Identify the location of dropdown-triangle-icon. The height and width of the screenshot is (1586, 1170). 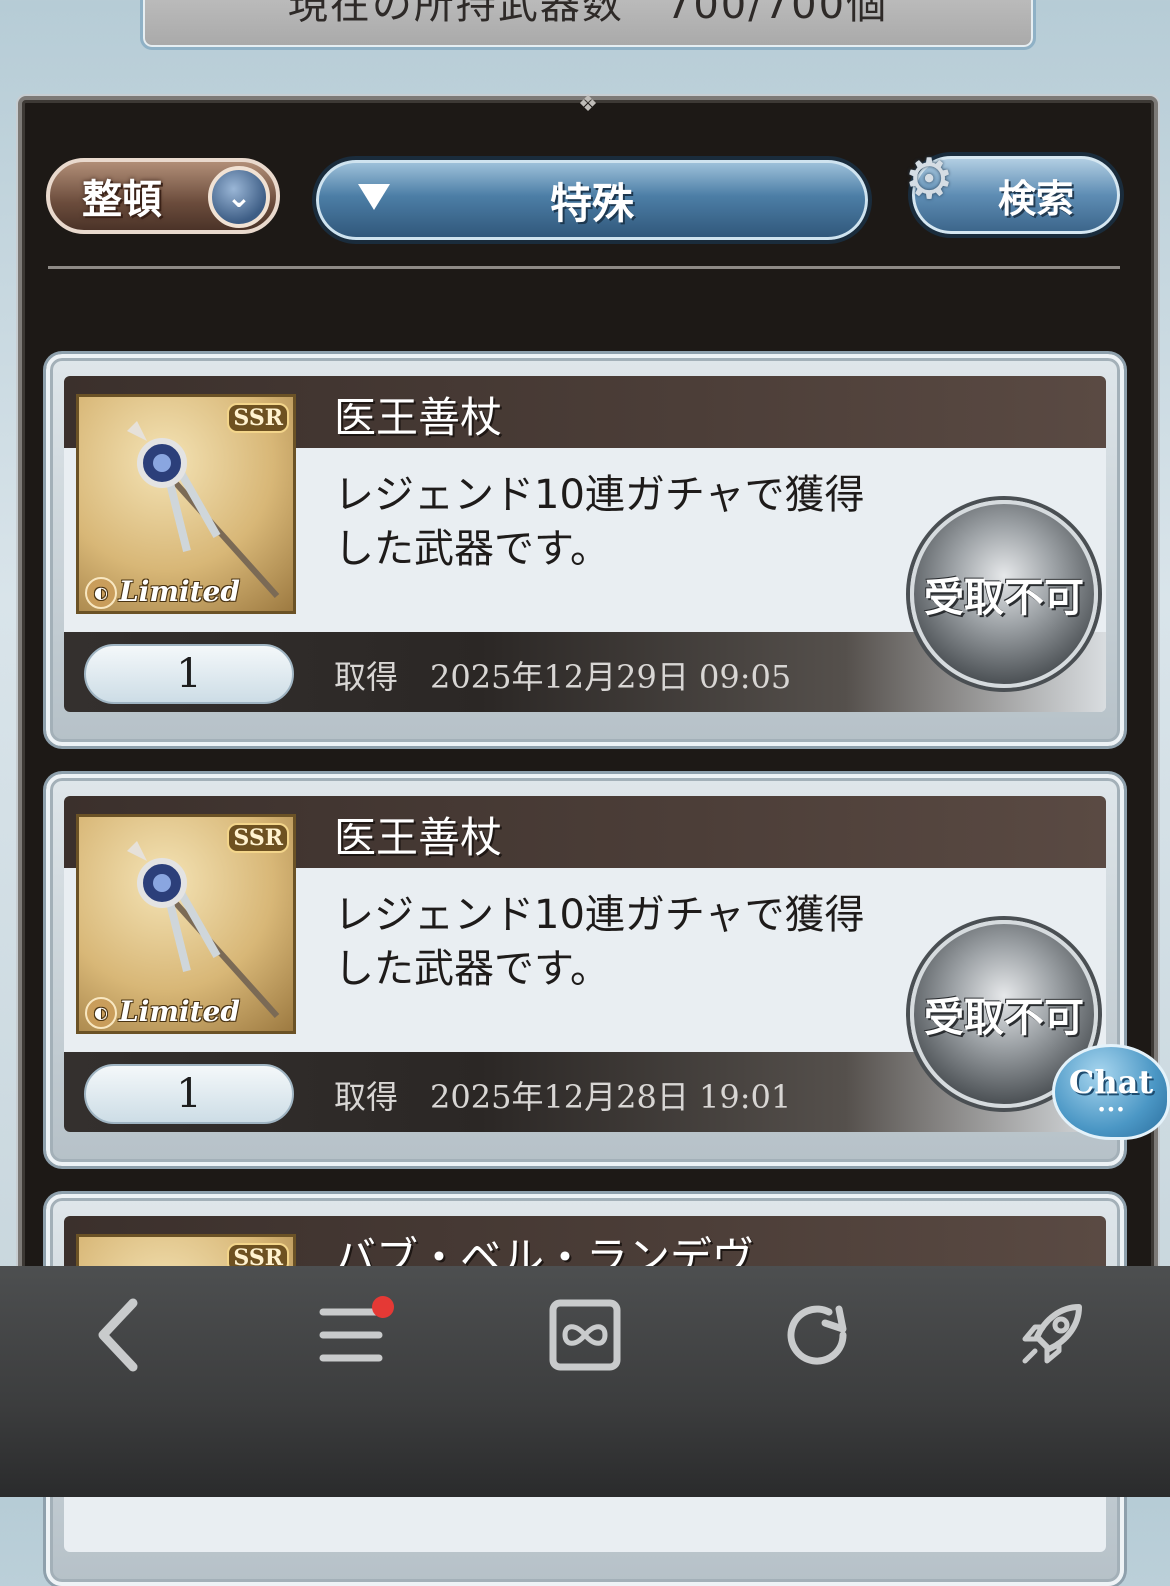
(374, 197).